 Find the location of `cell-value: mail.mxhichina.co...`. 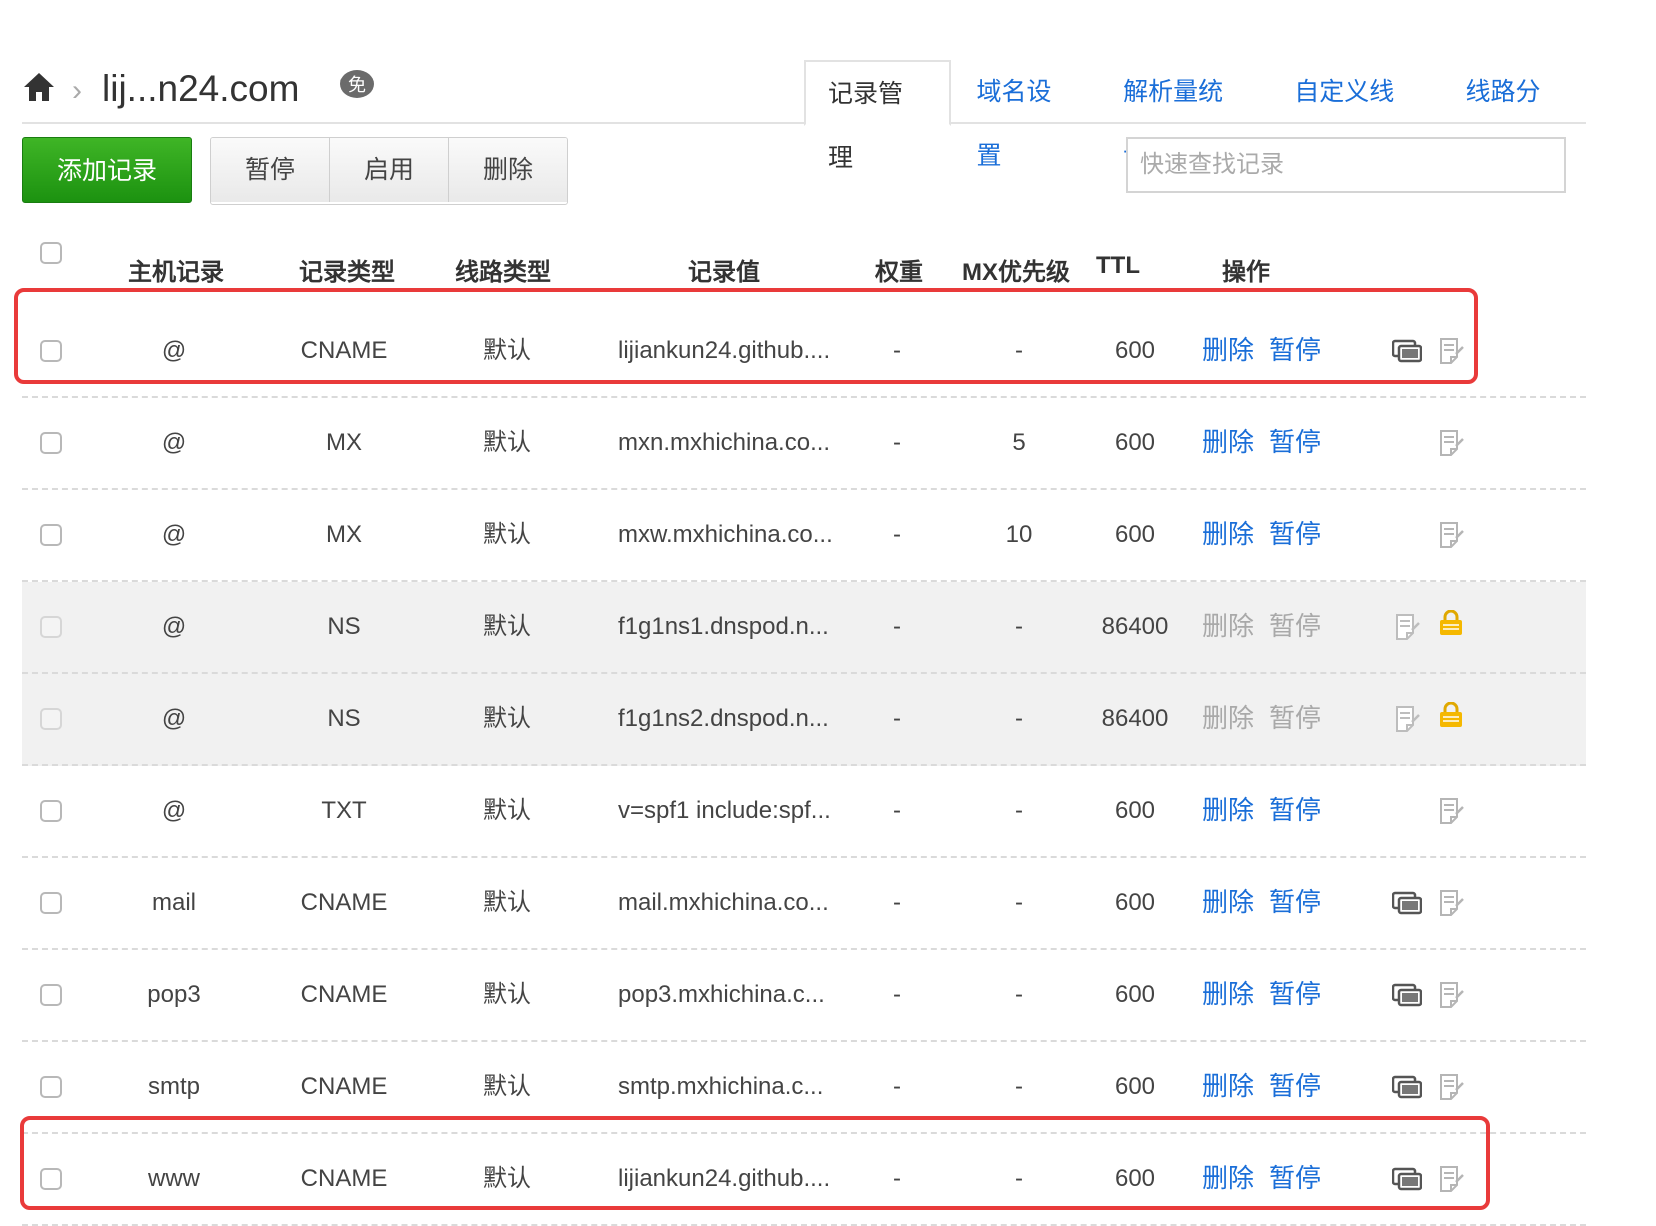

cell-value: mail.mxhichina.co... is located at coordinates (723, 902).